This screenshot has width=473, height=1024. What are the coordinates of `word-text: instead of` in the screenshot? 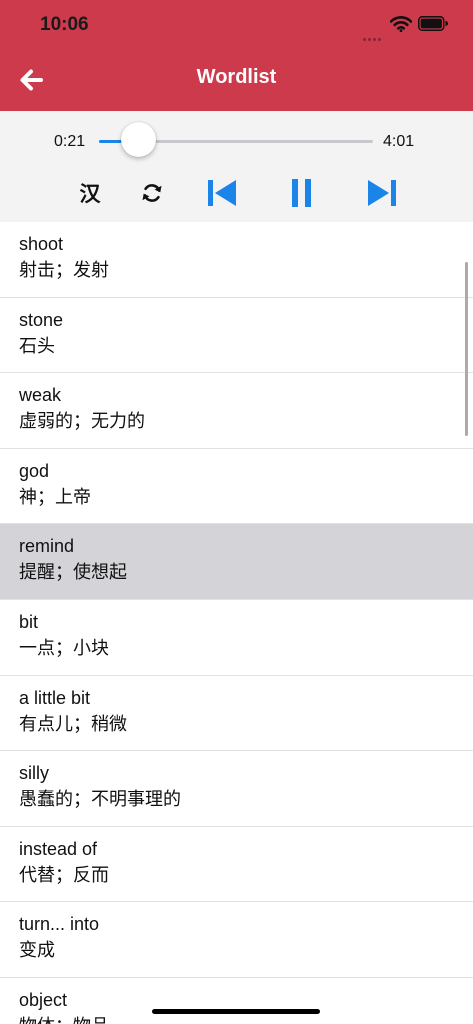 It's located at (58, 848).